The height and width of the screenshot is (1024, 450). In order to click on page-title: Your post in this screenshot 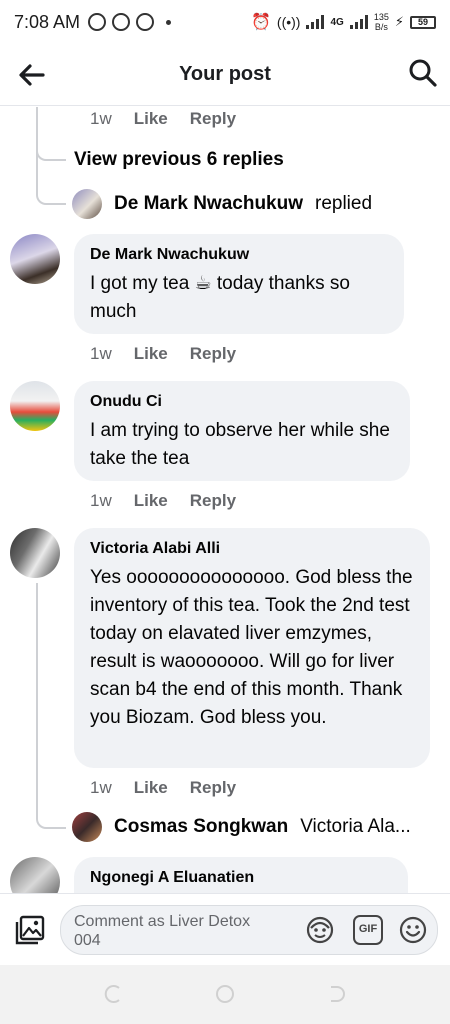, I will do `click(225, 74)`.